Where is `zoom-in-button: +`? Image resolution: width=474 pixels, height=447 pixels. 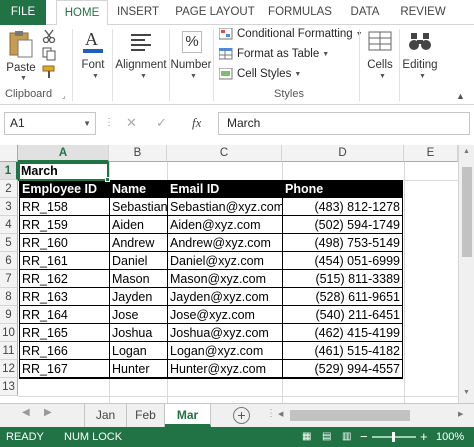 zoom-in-button: + is located at coordinates (424, 437).